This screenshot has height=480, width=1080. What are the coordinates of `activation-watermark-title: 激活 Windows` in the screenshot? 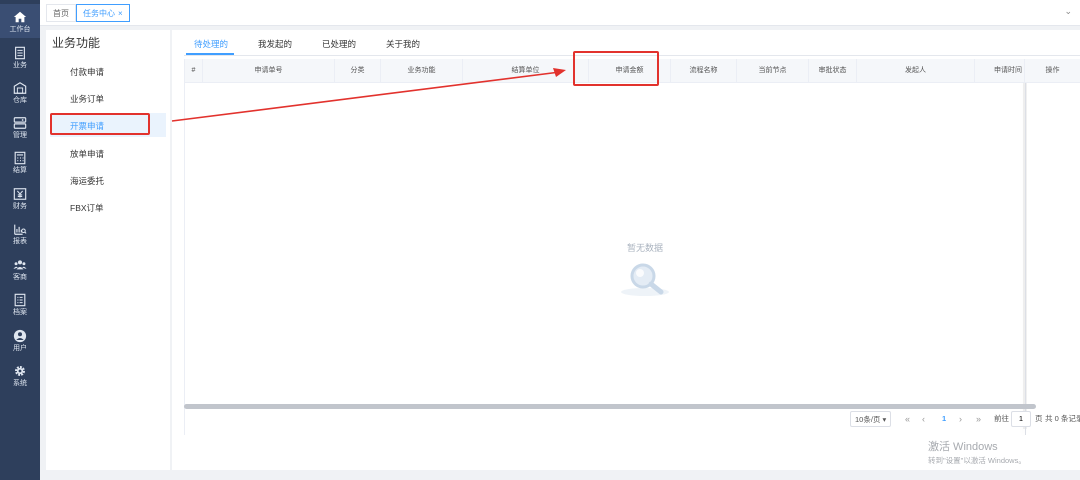 It's located at (963, 447).